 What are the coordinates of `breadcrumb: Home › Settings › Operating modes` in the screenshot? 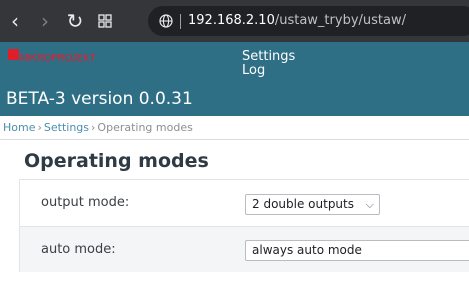 It's located at (98, 128).